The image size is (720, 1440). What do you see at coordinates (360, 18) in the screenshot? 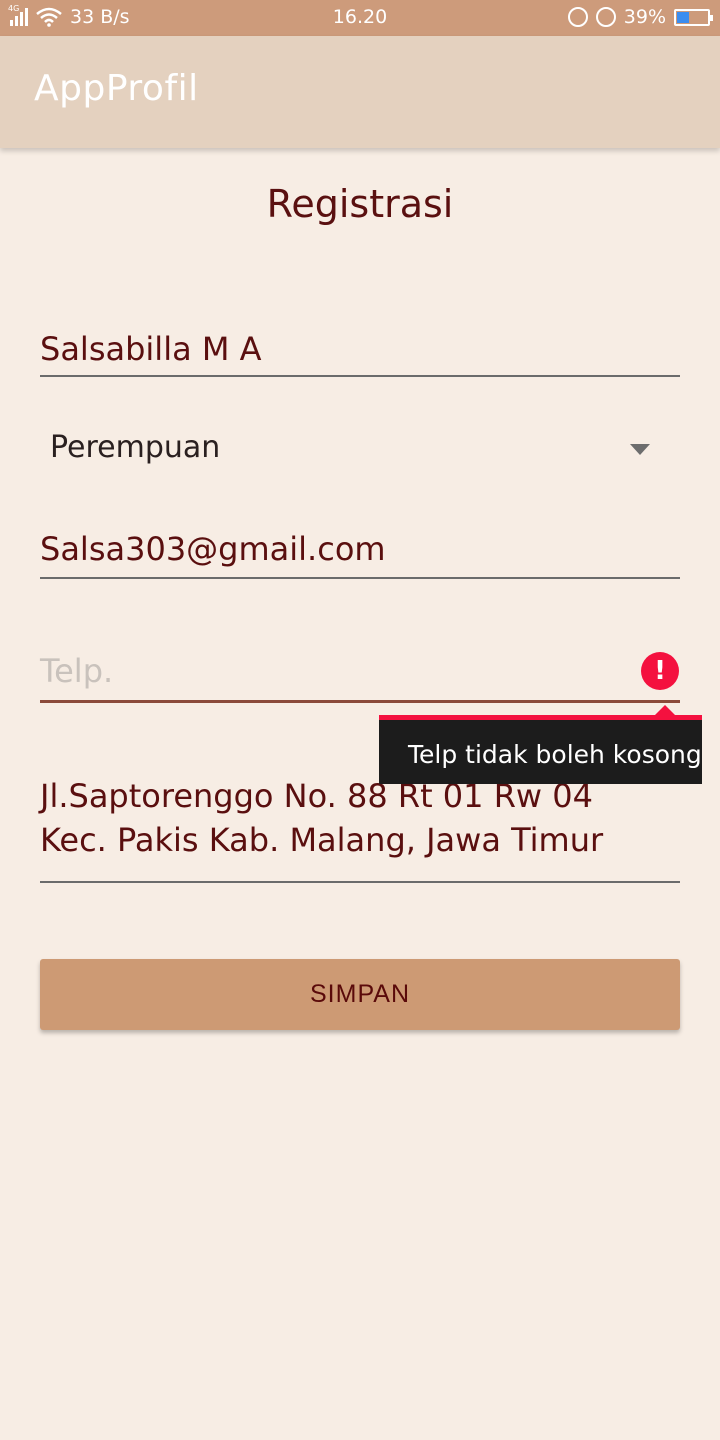
I see `status-bar: 4G 33 B/s 16.20 39%` at bounding box center [360, 18].